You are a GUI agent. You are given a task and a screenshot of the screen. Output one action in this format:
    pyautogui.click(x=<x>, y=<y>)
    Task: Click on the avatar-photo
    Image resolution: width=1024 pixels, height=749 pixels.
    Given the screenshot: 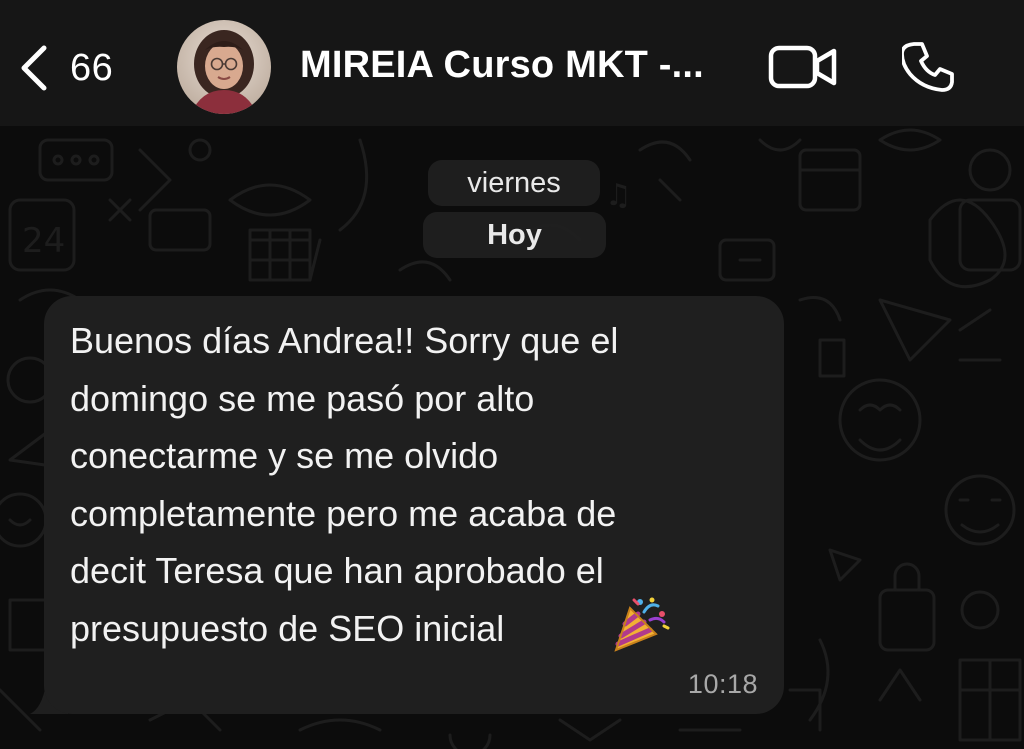 What is the action you would take?
    pyautogui.click(x=224, y=67)
    